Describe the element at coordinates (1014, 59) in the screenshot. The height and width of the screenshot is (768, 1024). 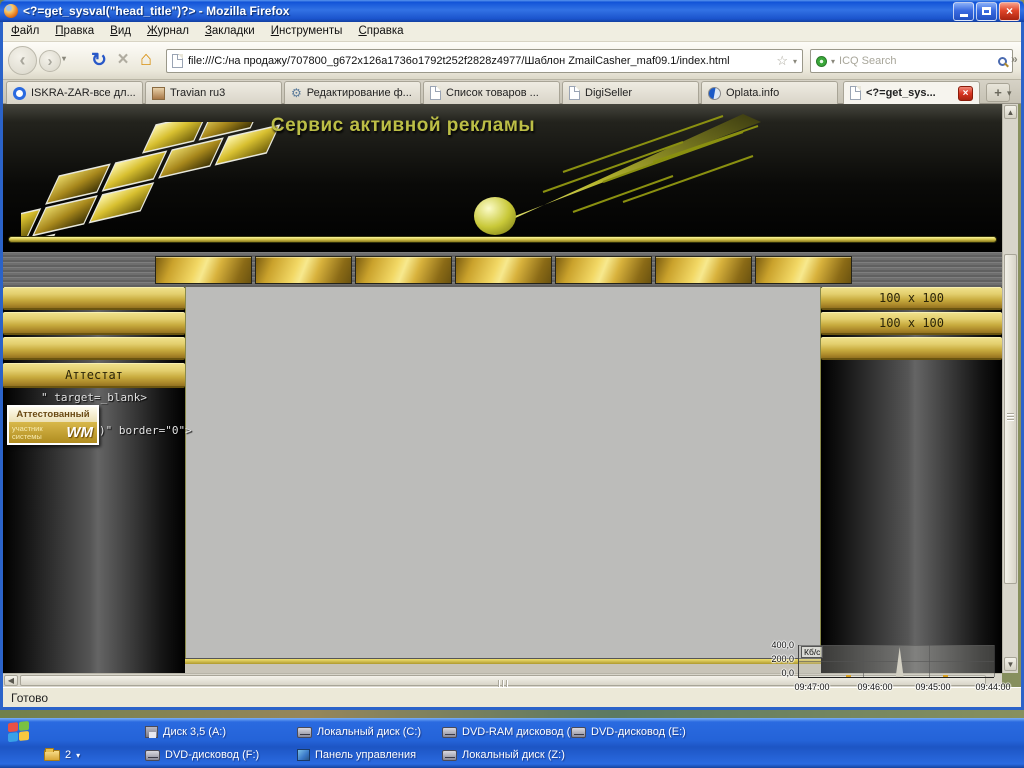
I see `toolbar-overflow-chevron: »` at that location.